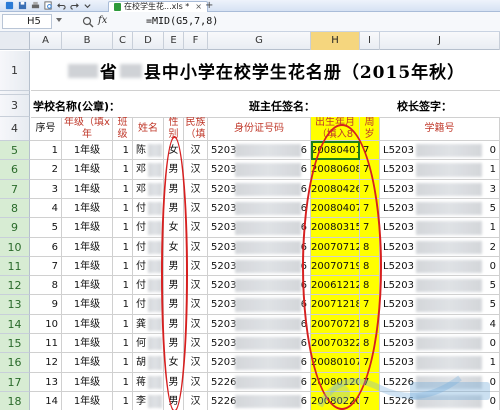 Image resolution: width=500 pixels, height=410 pixels. Describe the element at coordinates (174, 129) in the screenshot. I see `header-gender: 性别` at that location.